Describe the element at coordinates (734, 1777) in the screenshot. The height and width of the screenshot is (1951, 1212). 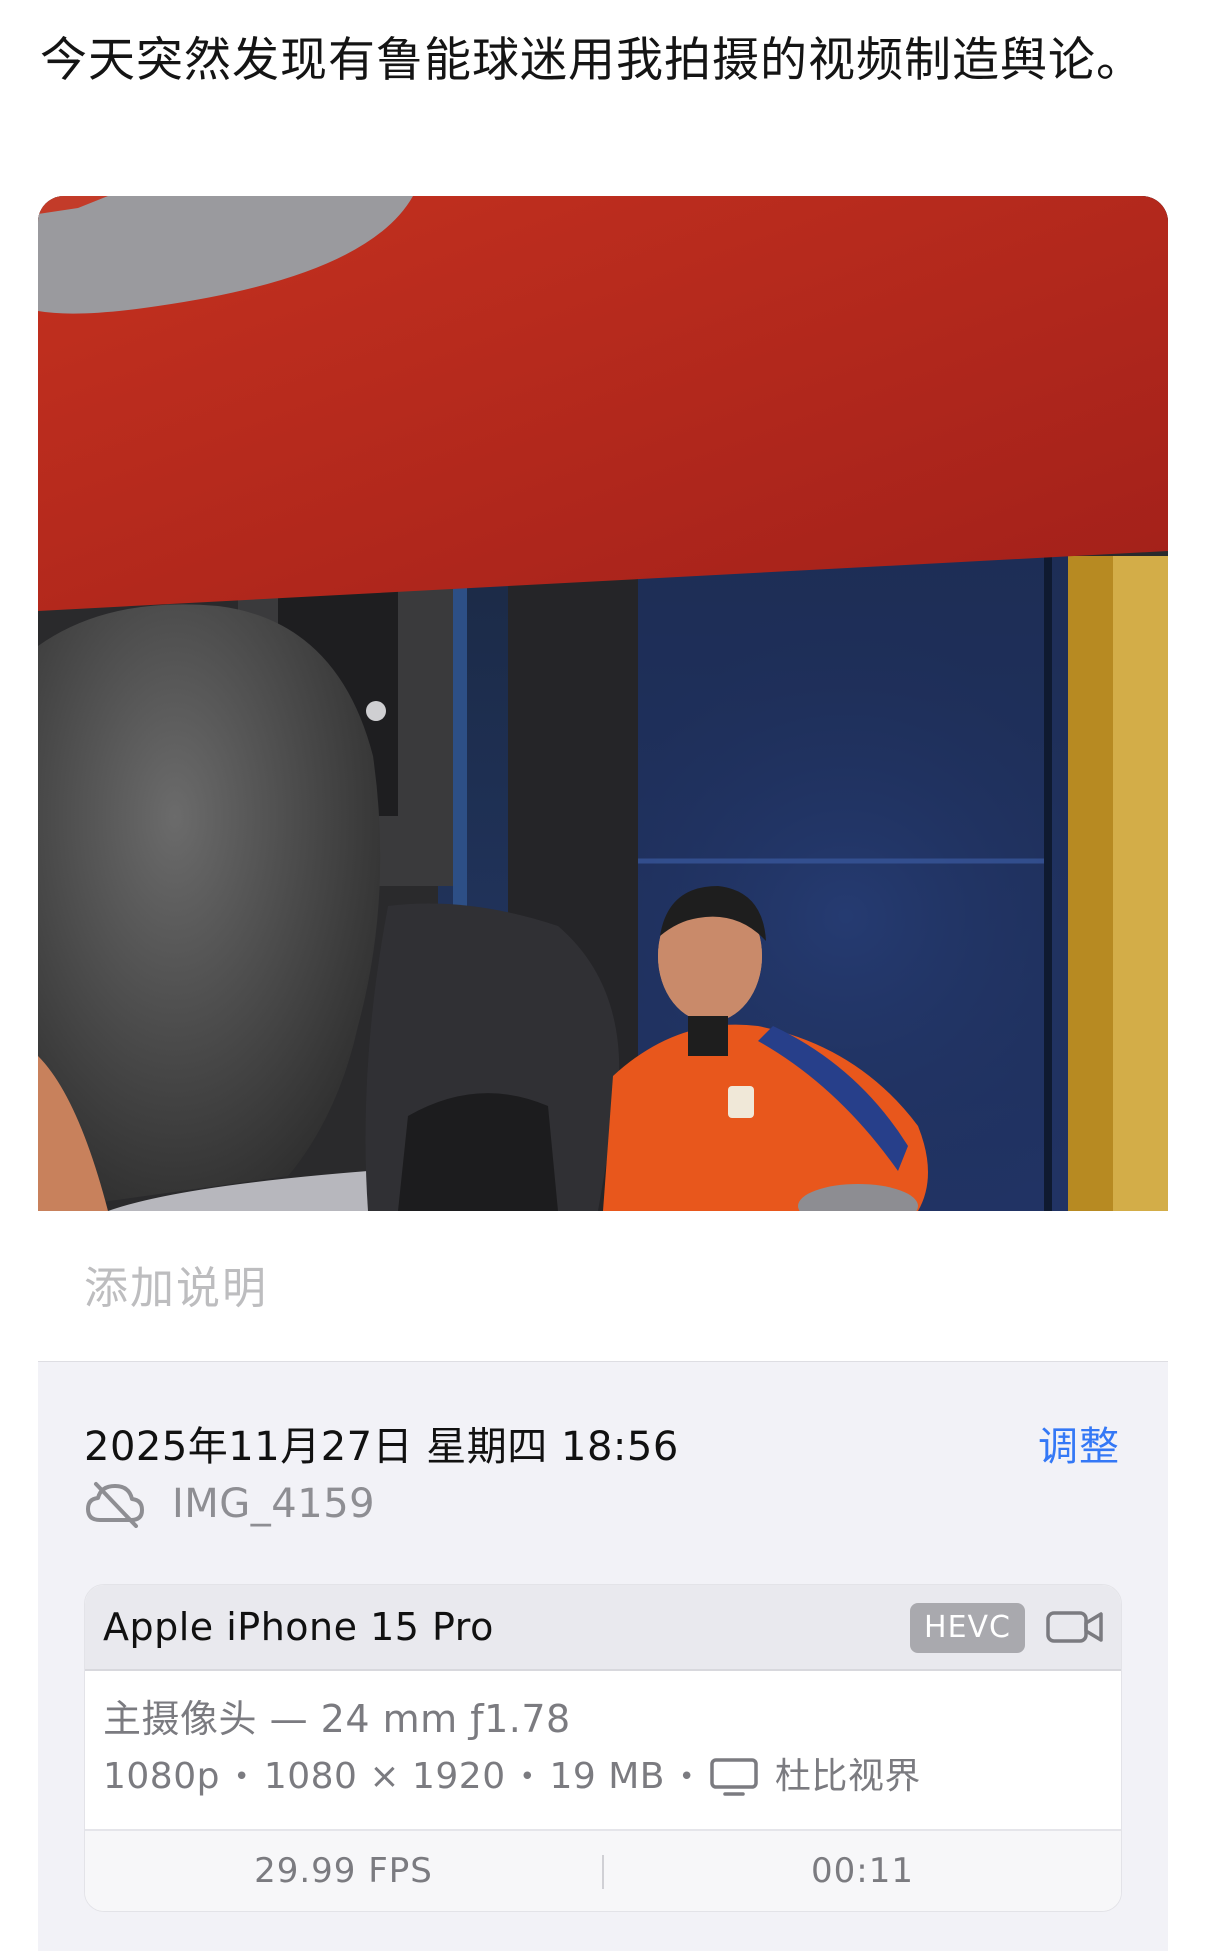
I see `display-icon` at that location.